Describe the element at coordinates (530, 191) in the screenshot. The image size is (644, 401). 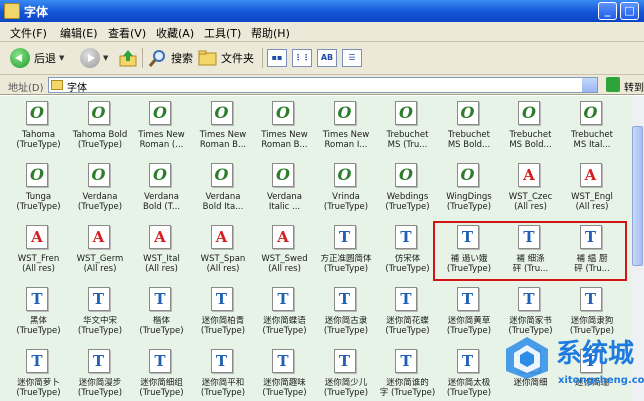
I see `font-item: A WST_Czec (All res)` at that location.